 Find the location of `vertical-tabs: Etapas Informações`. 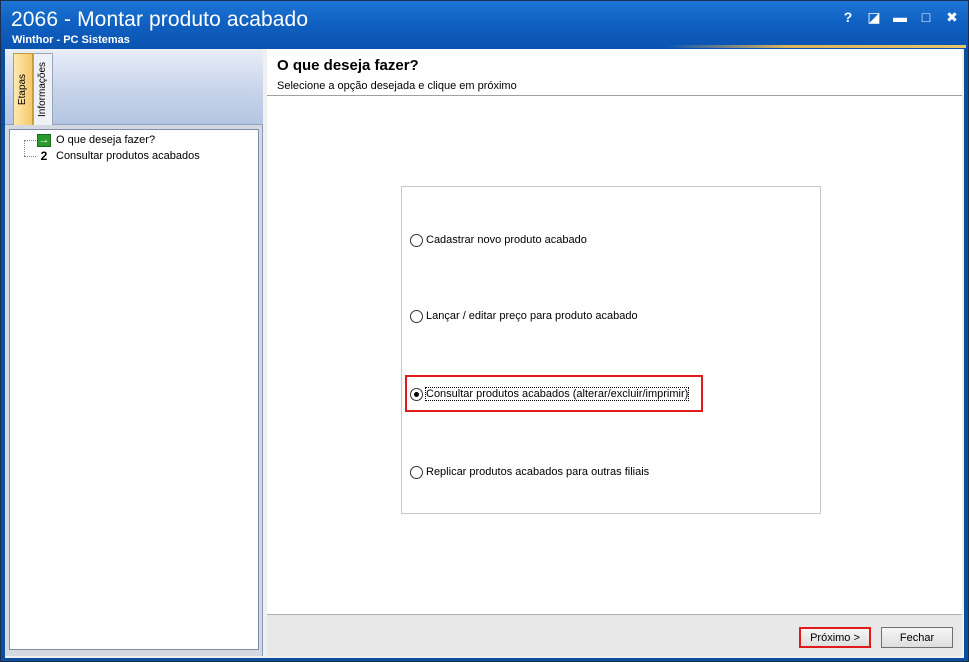

vertical-tabs: Etapas Informações is located at coordinates (134, 87).